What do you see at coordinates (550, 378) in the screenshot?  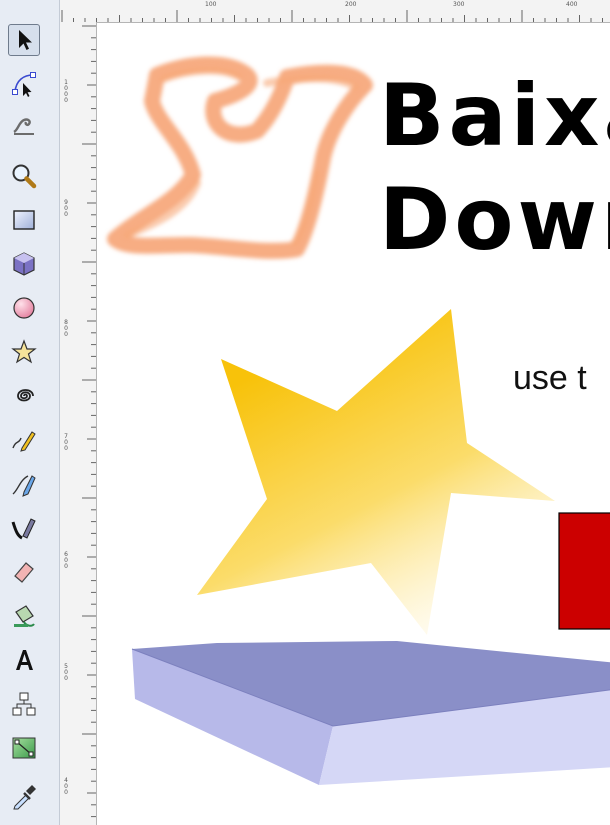 I see `subtitle-text: use t` at bounding box center [550, 378].